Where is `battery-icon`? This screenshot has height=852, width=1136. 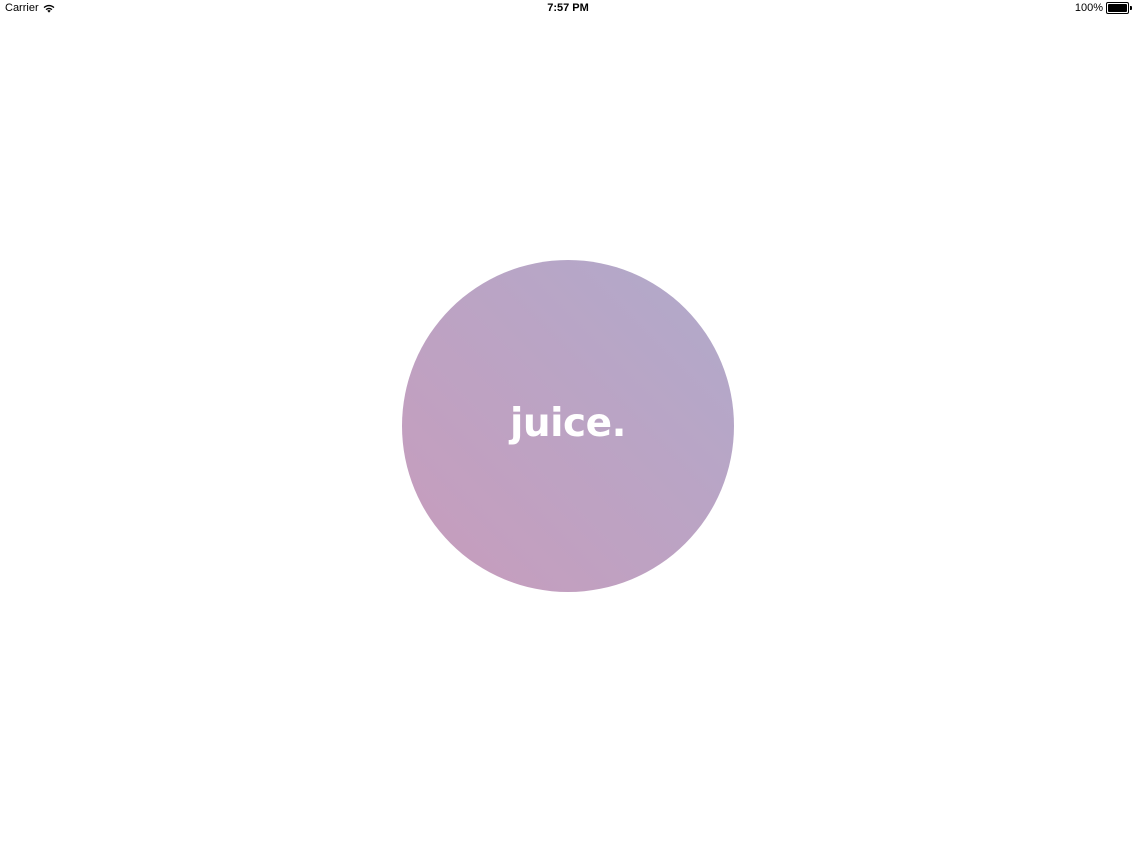 battery-icon is located at coordinates (1119, 8).